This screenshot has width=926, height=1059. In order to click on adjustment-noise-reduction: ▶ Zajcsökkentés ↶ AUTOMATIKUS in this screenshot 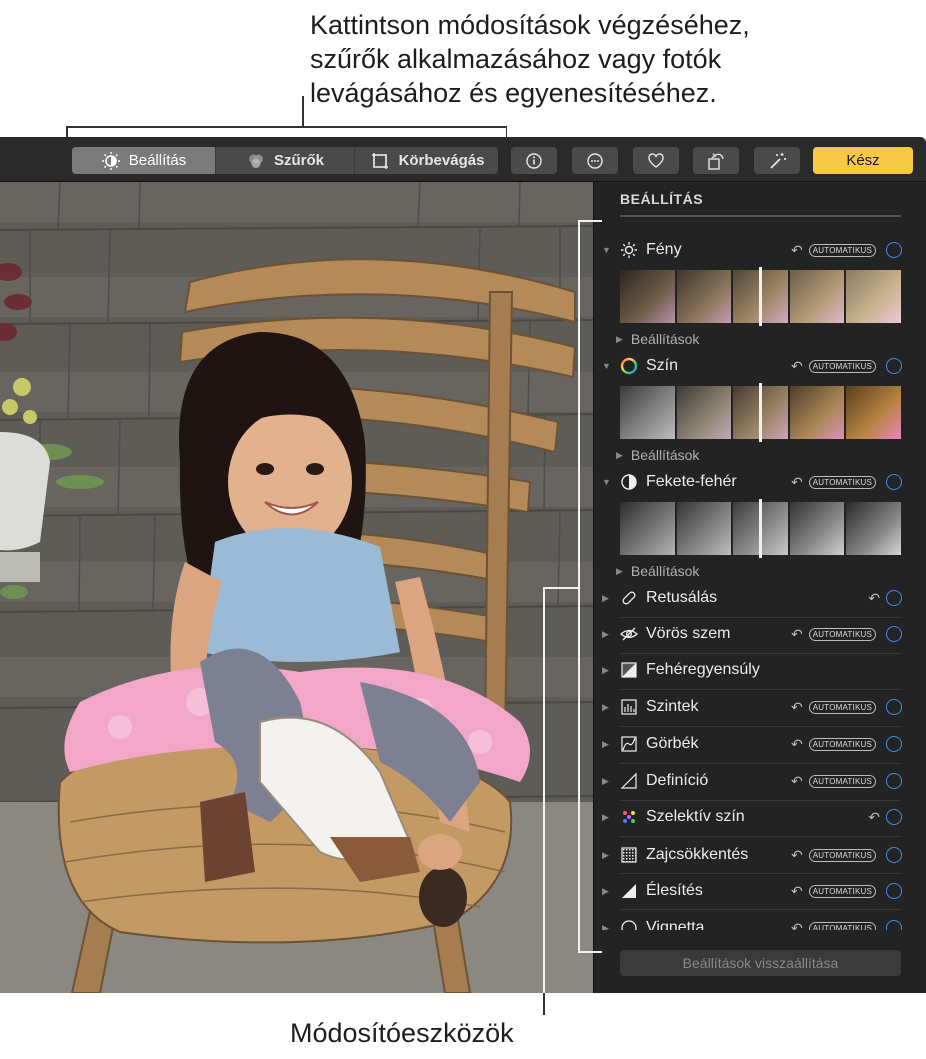, I will do `click(752, 855)`.